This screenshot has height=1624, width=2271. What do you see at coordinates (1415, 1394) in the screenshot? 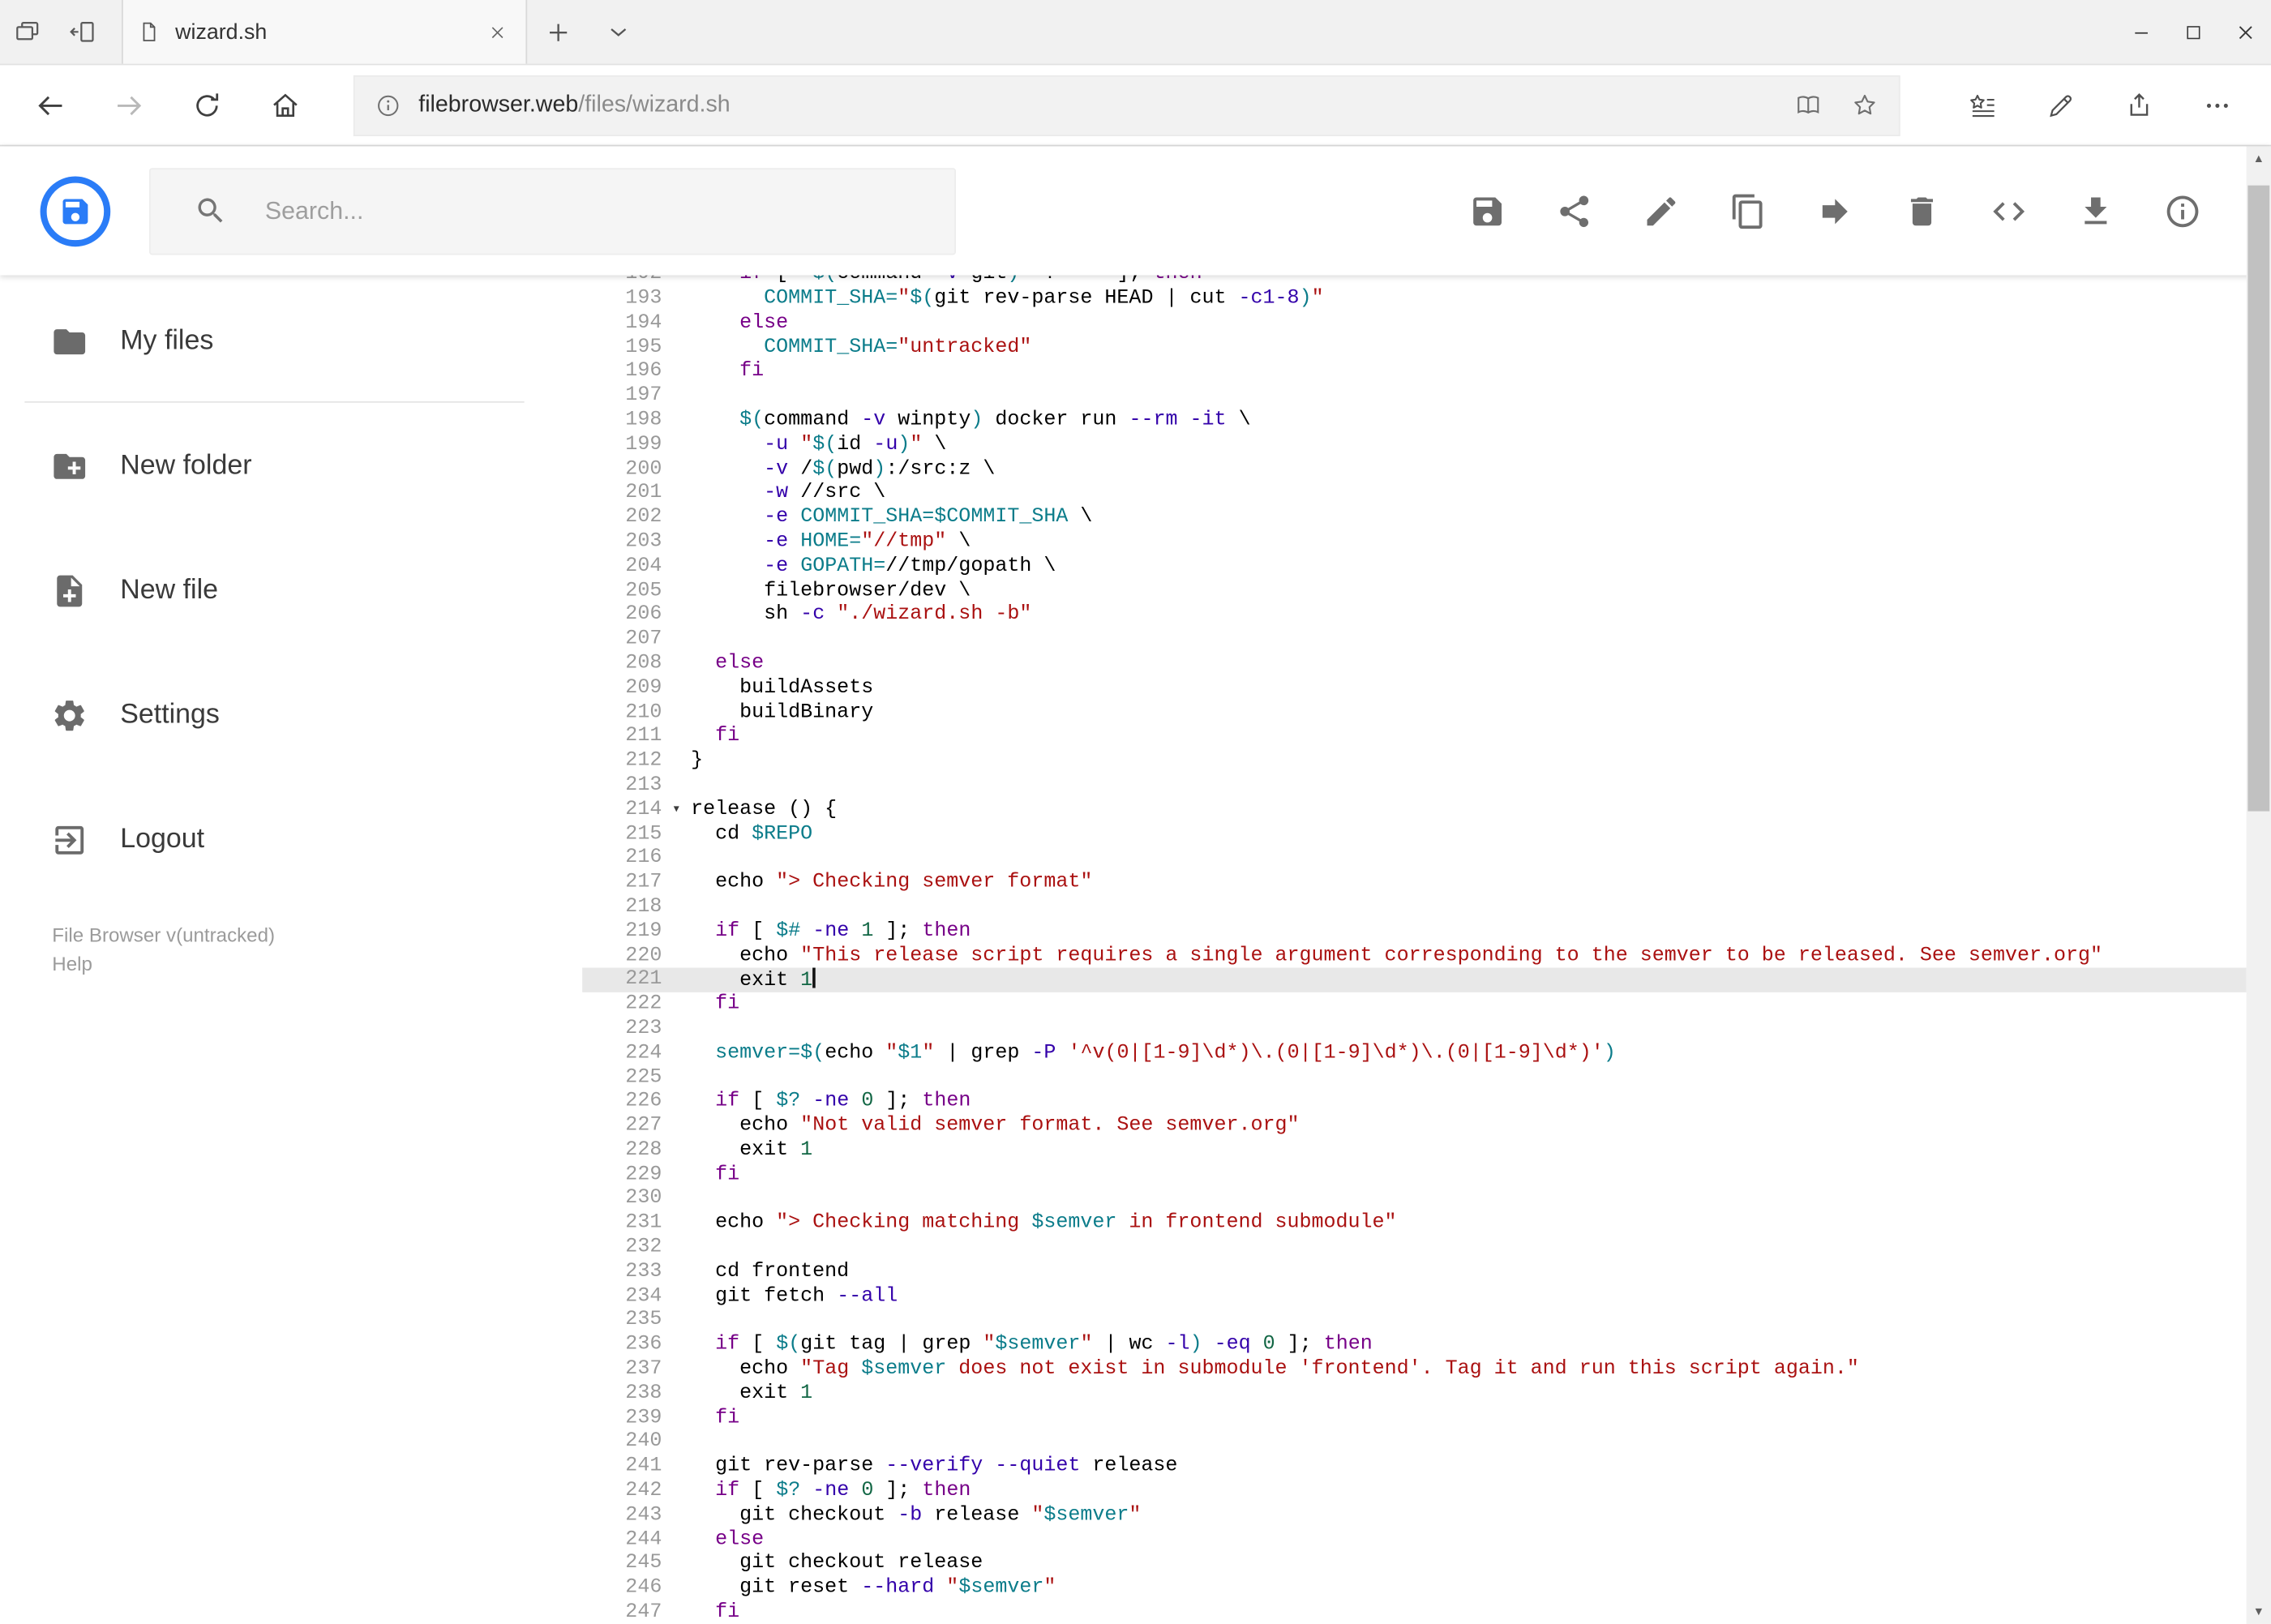
I see `code-line-238: 238 exit 1` at bounding box center [1415, 1394].